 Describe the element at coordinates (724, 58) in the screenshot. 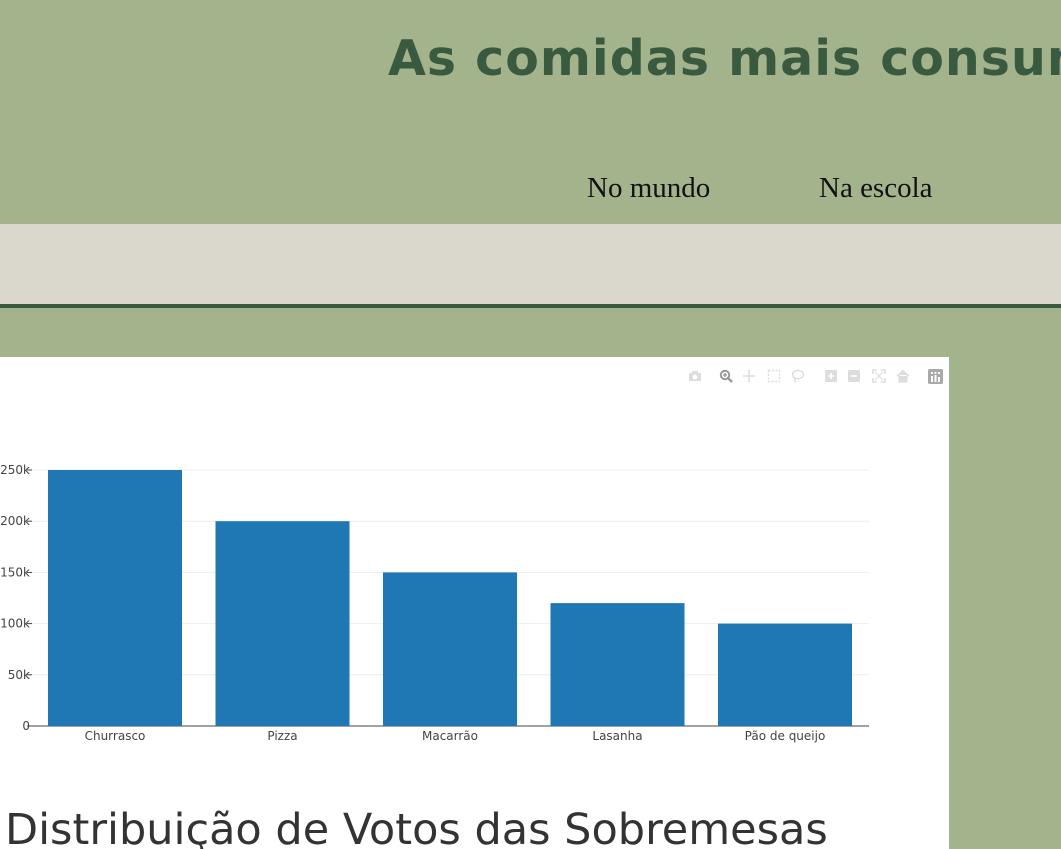

I see `site-title: As comidas mais consumidas` at that location.